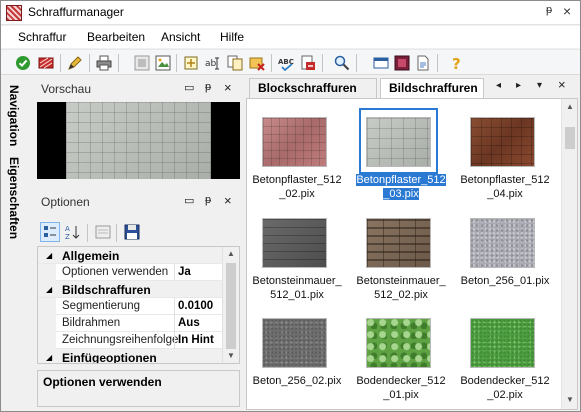 Image resolution: width=581 pixels, height=412 pixels. I want to click on move-icon, so click(257, 63).